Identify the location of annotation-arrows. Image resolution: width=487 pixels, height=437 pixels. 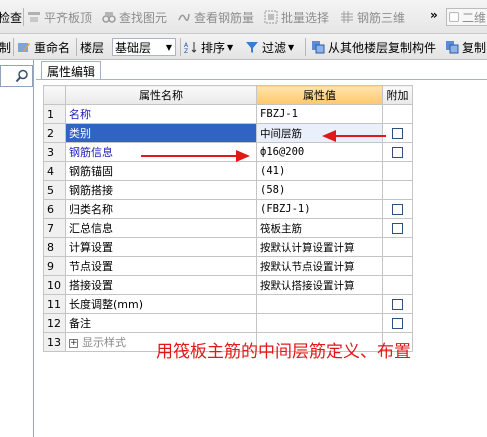
(263, 146).